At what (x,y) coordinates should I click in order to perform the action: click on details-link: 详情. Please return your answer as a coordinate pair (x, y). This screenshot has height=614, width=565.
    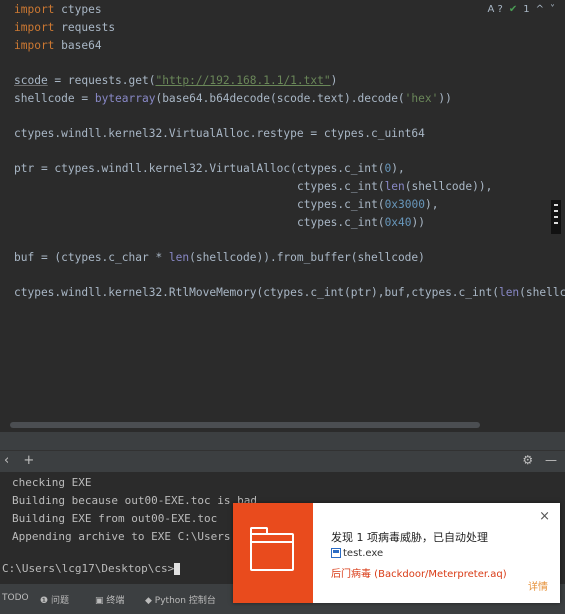
    Looking at the image, I should click on (538, 585).